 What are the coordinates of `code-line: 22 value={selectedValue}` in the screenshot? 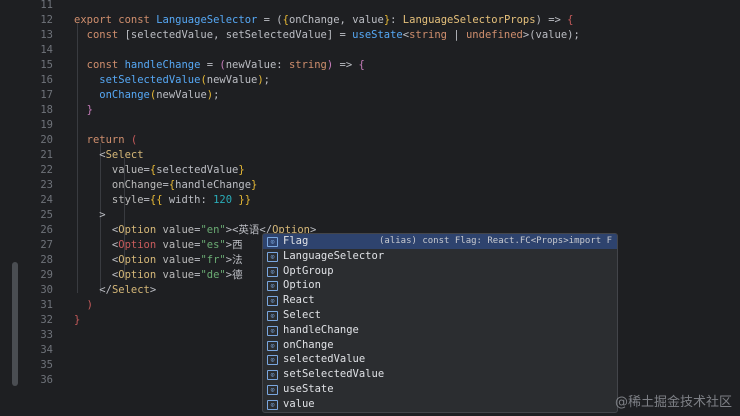 It's located at (370, 170).